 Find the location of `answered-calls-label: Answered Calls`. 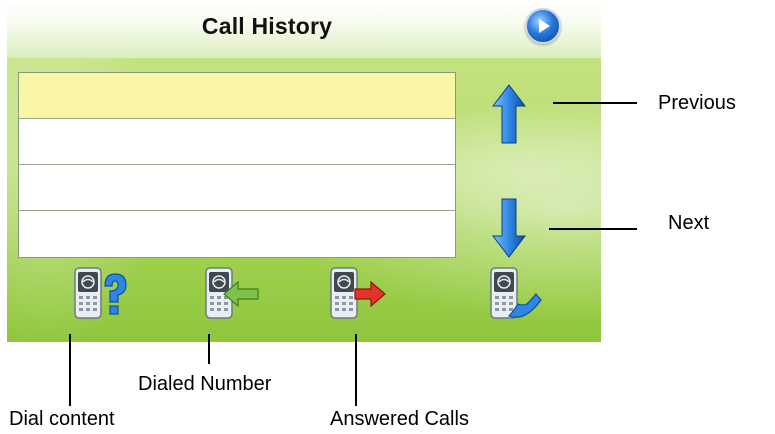

answered-calls-label: Answered Calls is located at coordinates (399, 419).